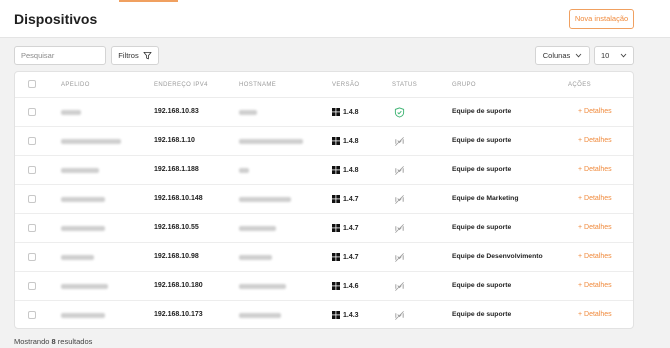  What do you see at coordinates (147, 55) in the screenshot?
I see `filter-icon` at bounding box center [147, 55].